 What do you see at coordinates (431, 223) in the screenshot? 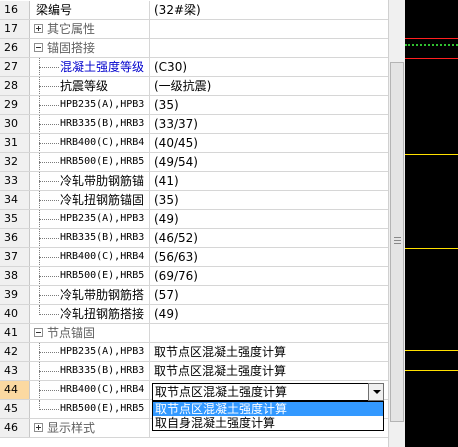
I see `drawing-canvas` at bounding box center [431, 223].